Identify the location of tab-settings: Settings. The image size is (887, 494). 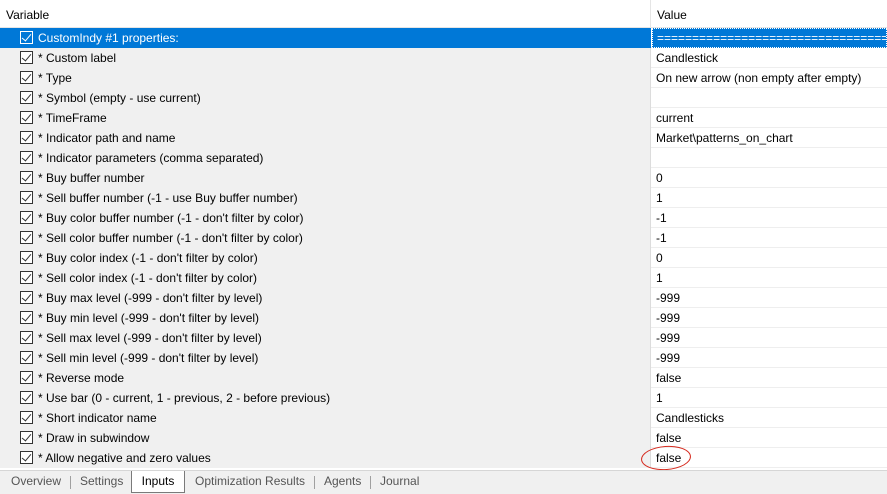
(101, 482).